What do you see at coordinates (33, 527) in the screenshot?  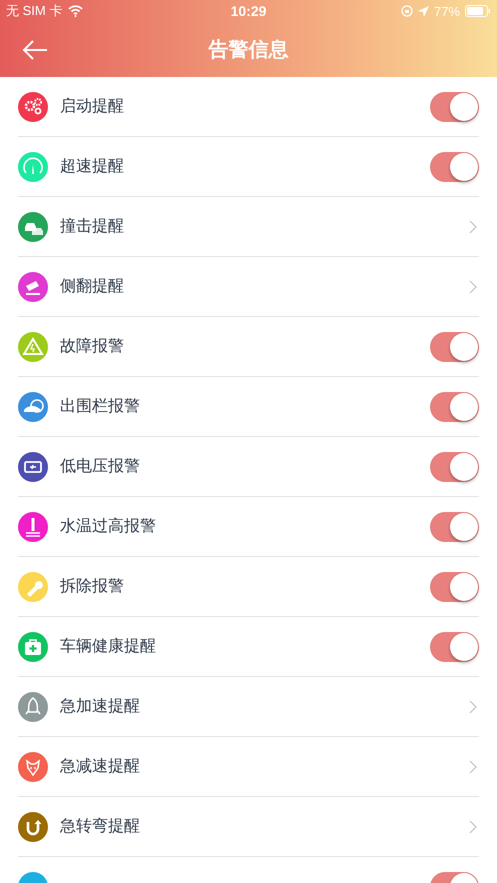 I see `thermometer-icon` at bounding box center [33, 527].